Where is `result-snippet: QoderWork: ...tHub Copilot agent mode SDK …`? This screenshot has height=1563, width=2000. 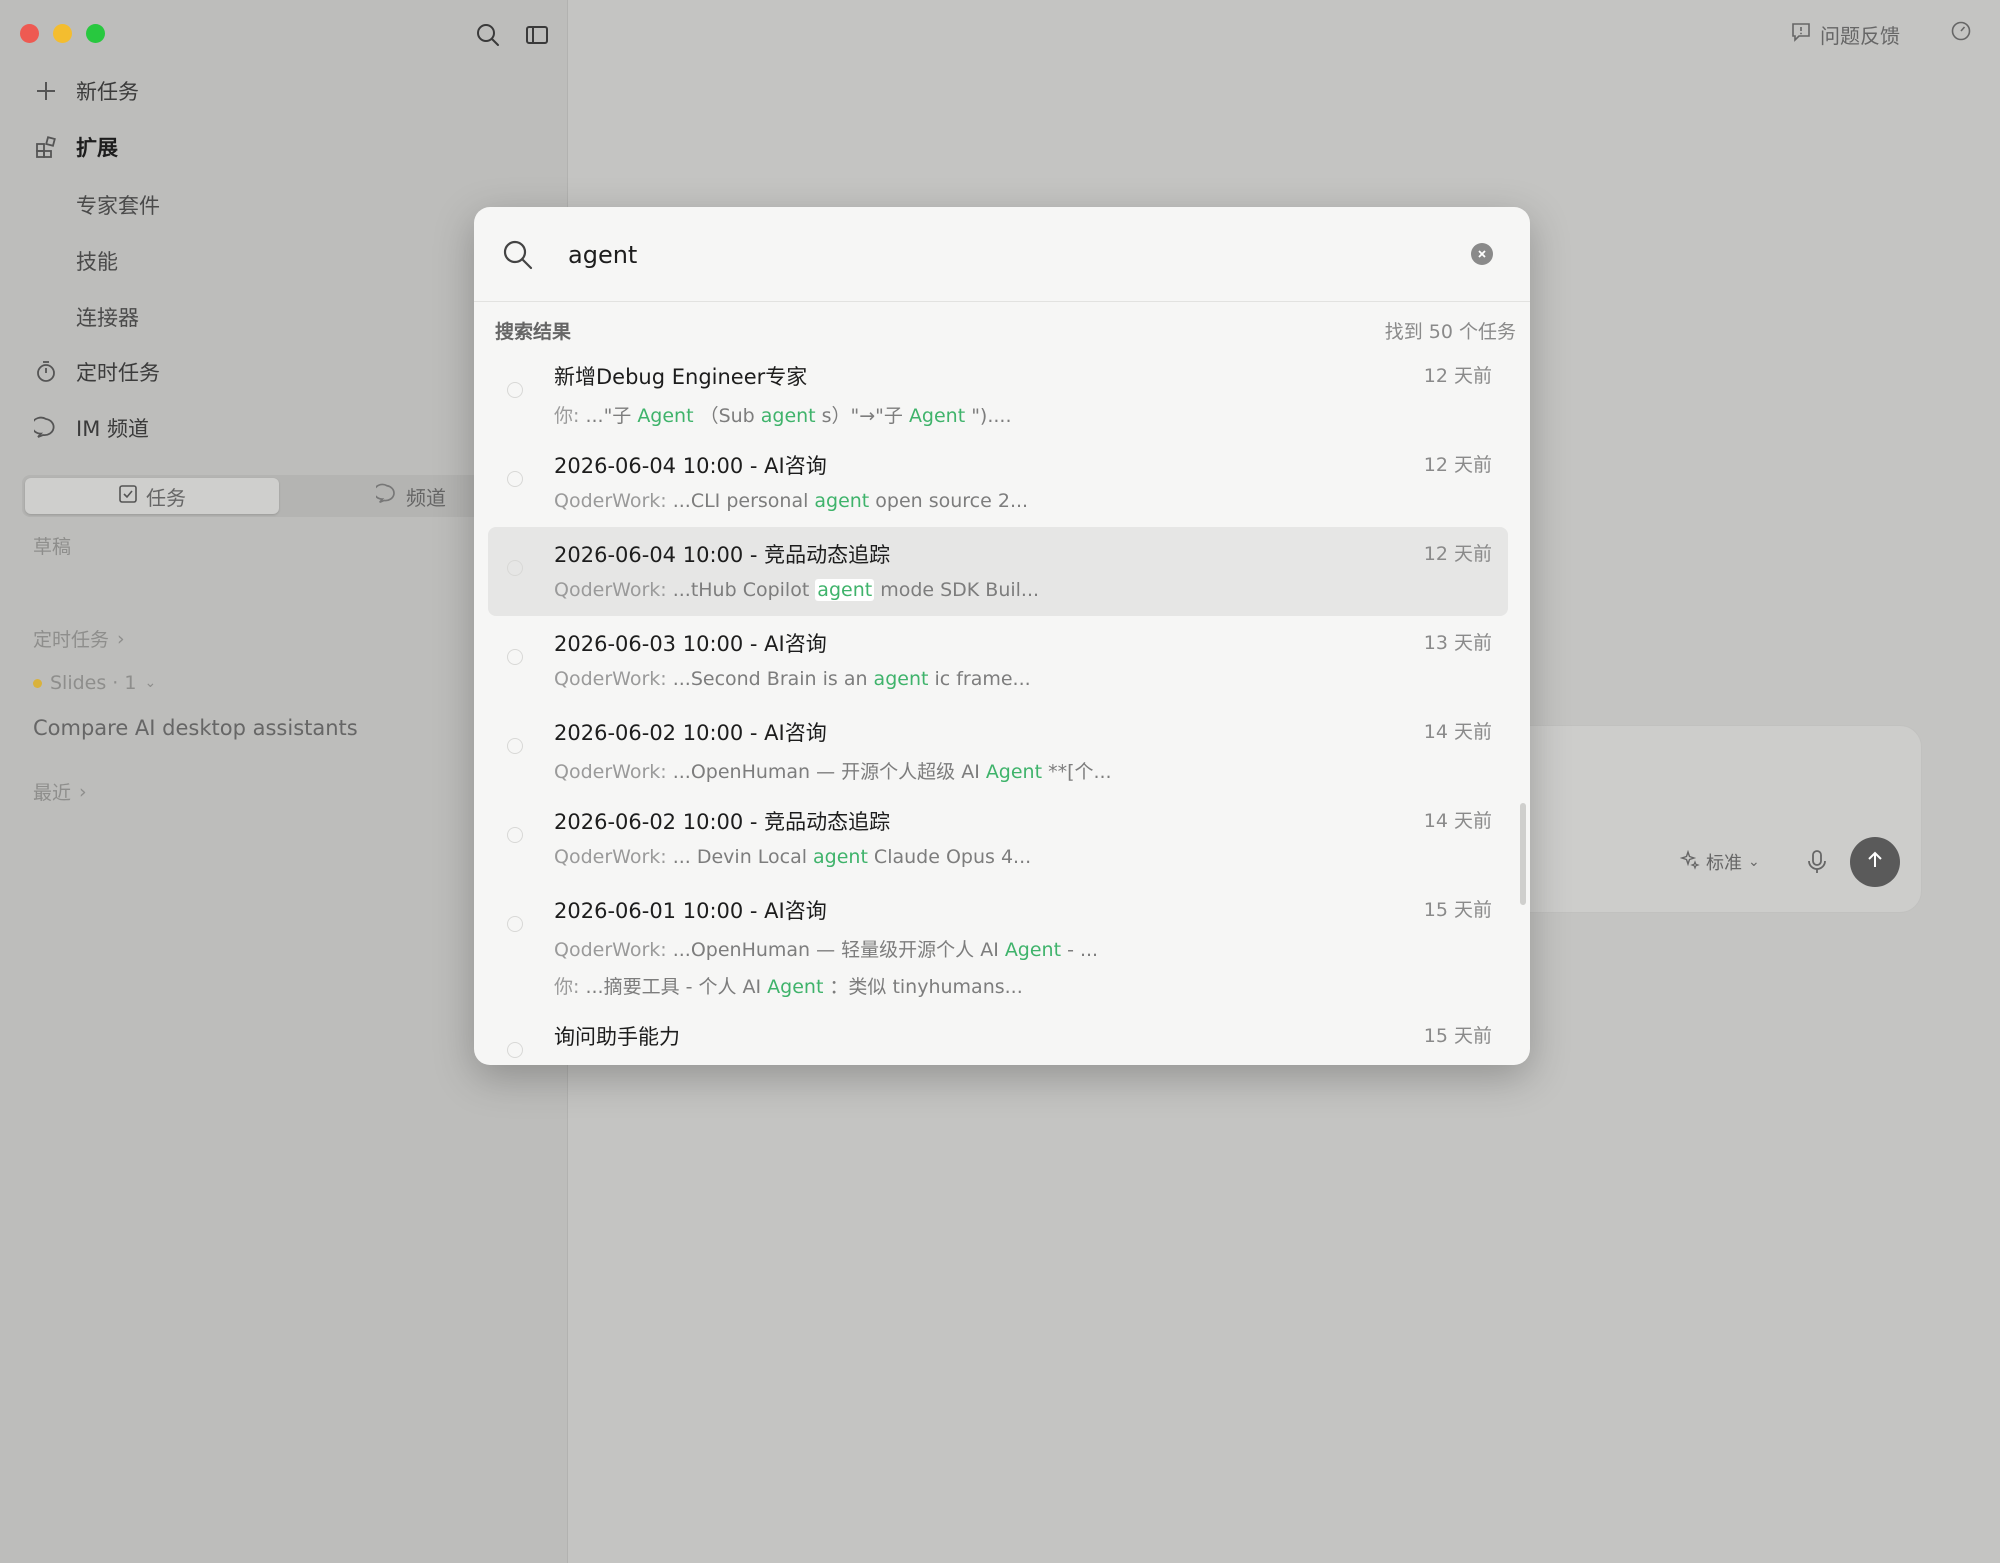
result-snippet: QoderWork: ...tHub Copilot agent mode SDK … is located at coordinates (796, 590).